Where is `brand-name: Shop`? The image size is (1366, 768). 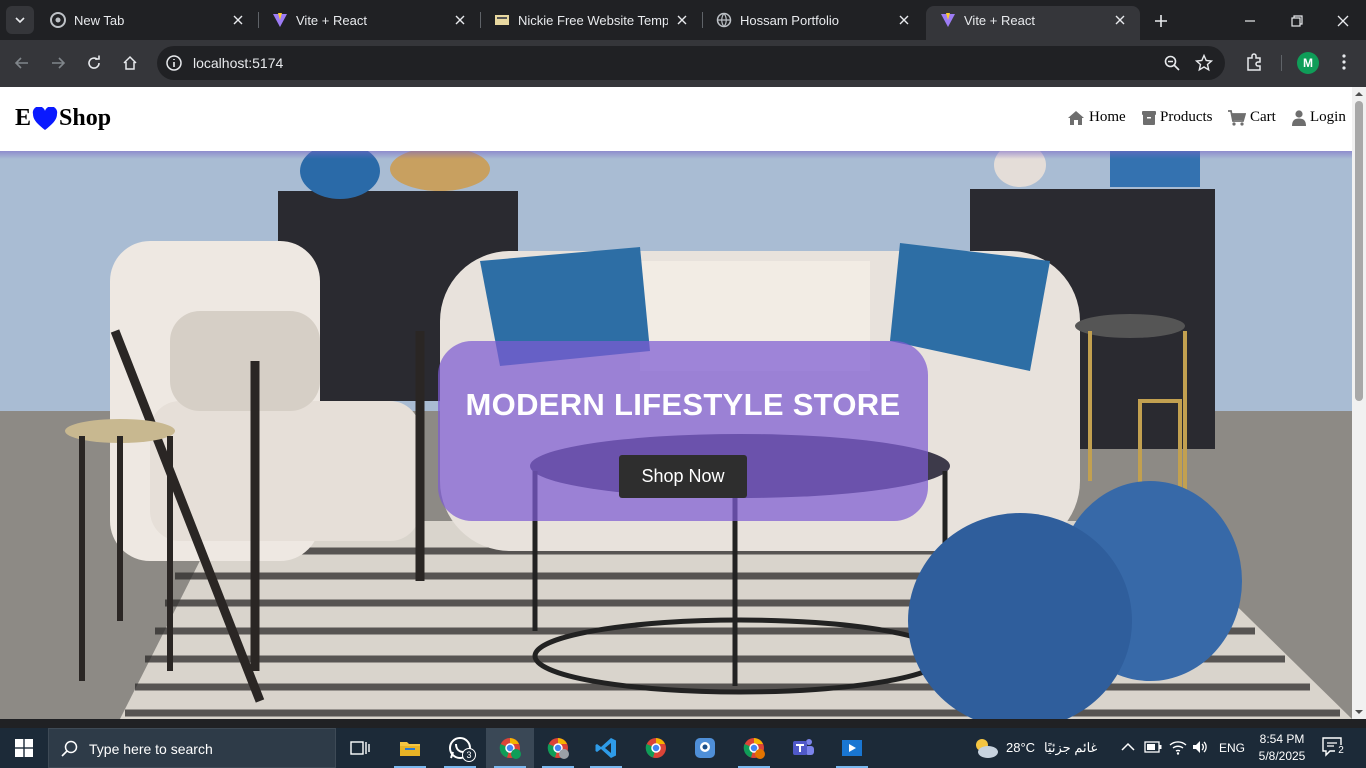 brand-name: Shop is located at coordinates (85, 118).